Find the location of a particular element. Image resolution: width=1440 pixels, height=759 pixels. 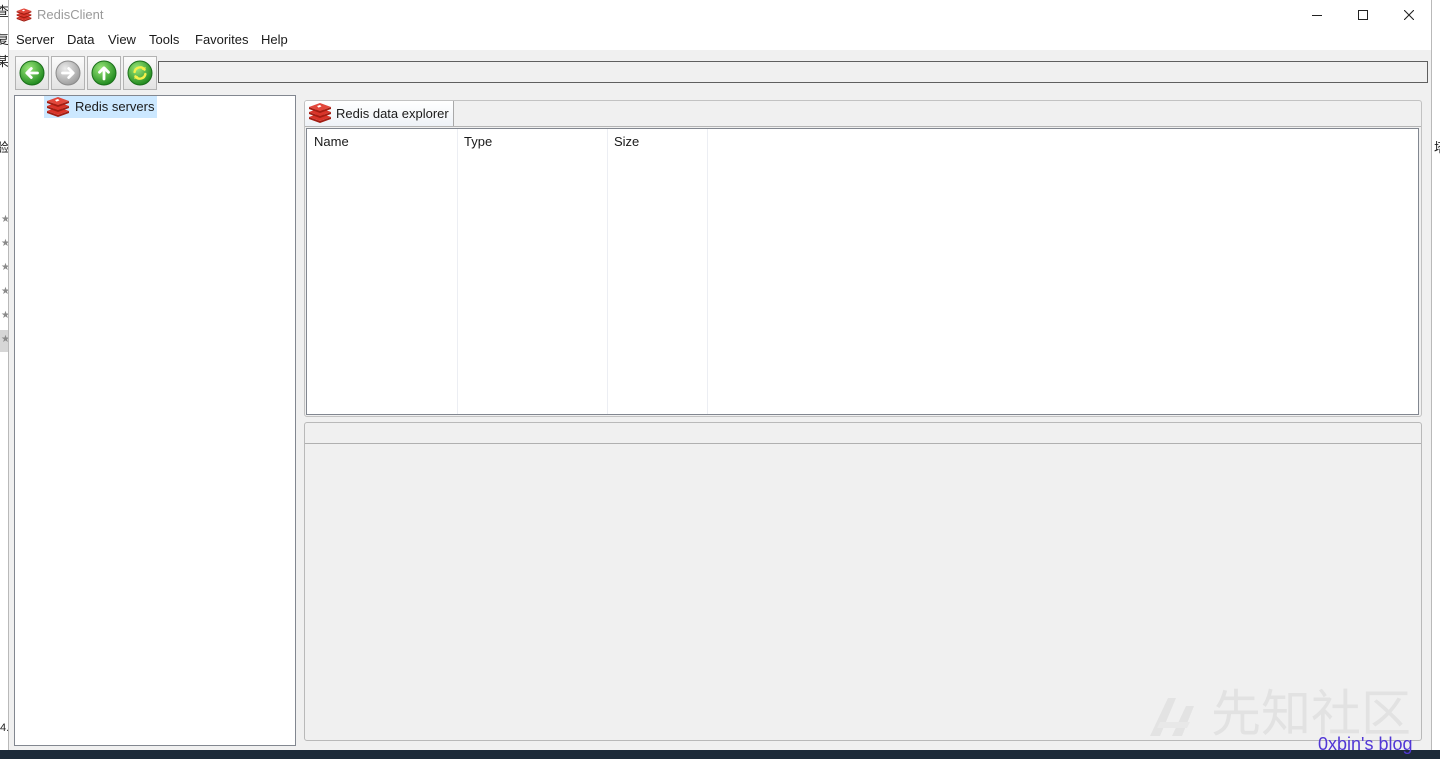

menu-favorites: Favorites is located at coordinates (221, 40).